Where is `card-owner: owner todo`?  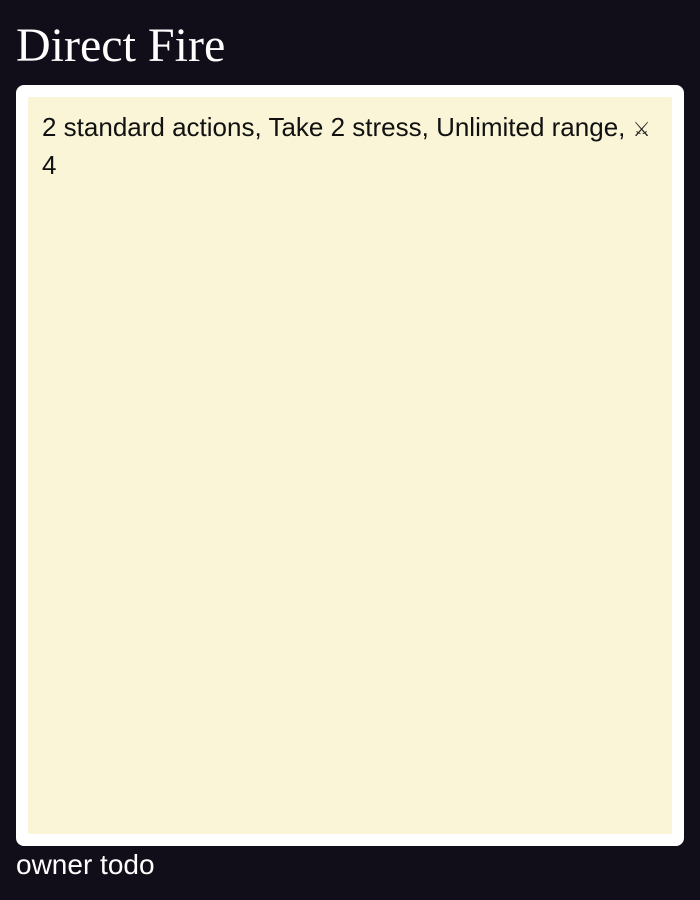 card-owner: owner todo is located at coordinates (85, 864).